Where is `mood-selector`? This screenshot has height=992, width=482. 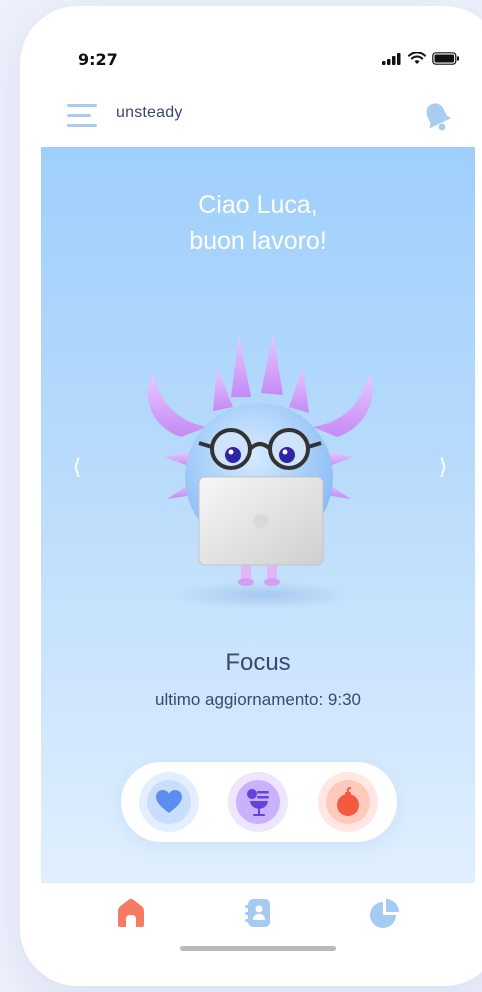
mood-selector is located at coordinates (259, 802).